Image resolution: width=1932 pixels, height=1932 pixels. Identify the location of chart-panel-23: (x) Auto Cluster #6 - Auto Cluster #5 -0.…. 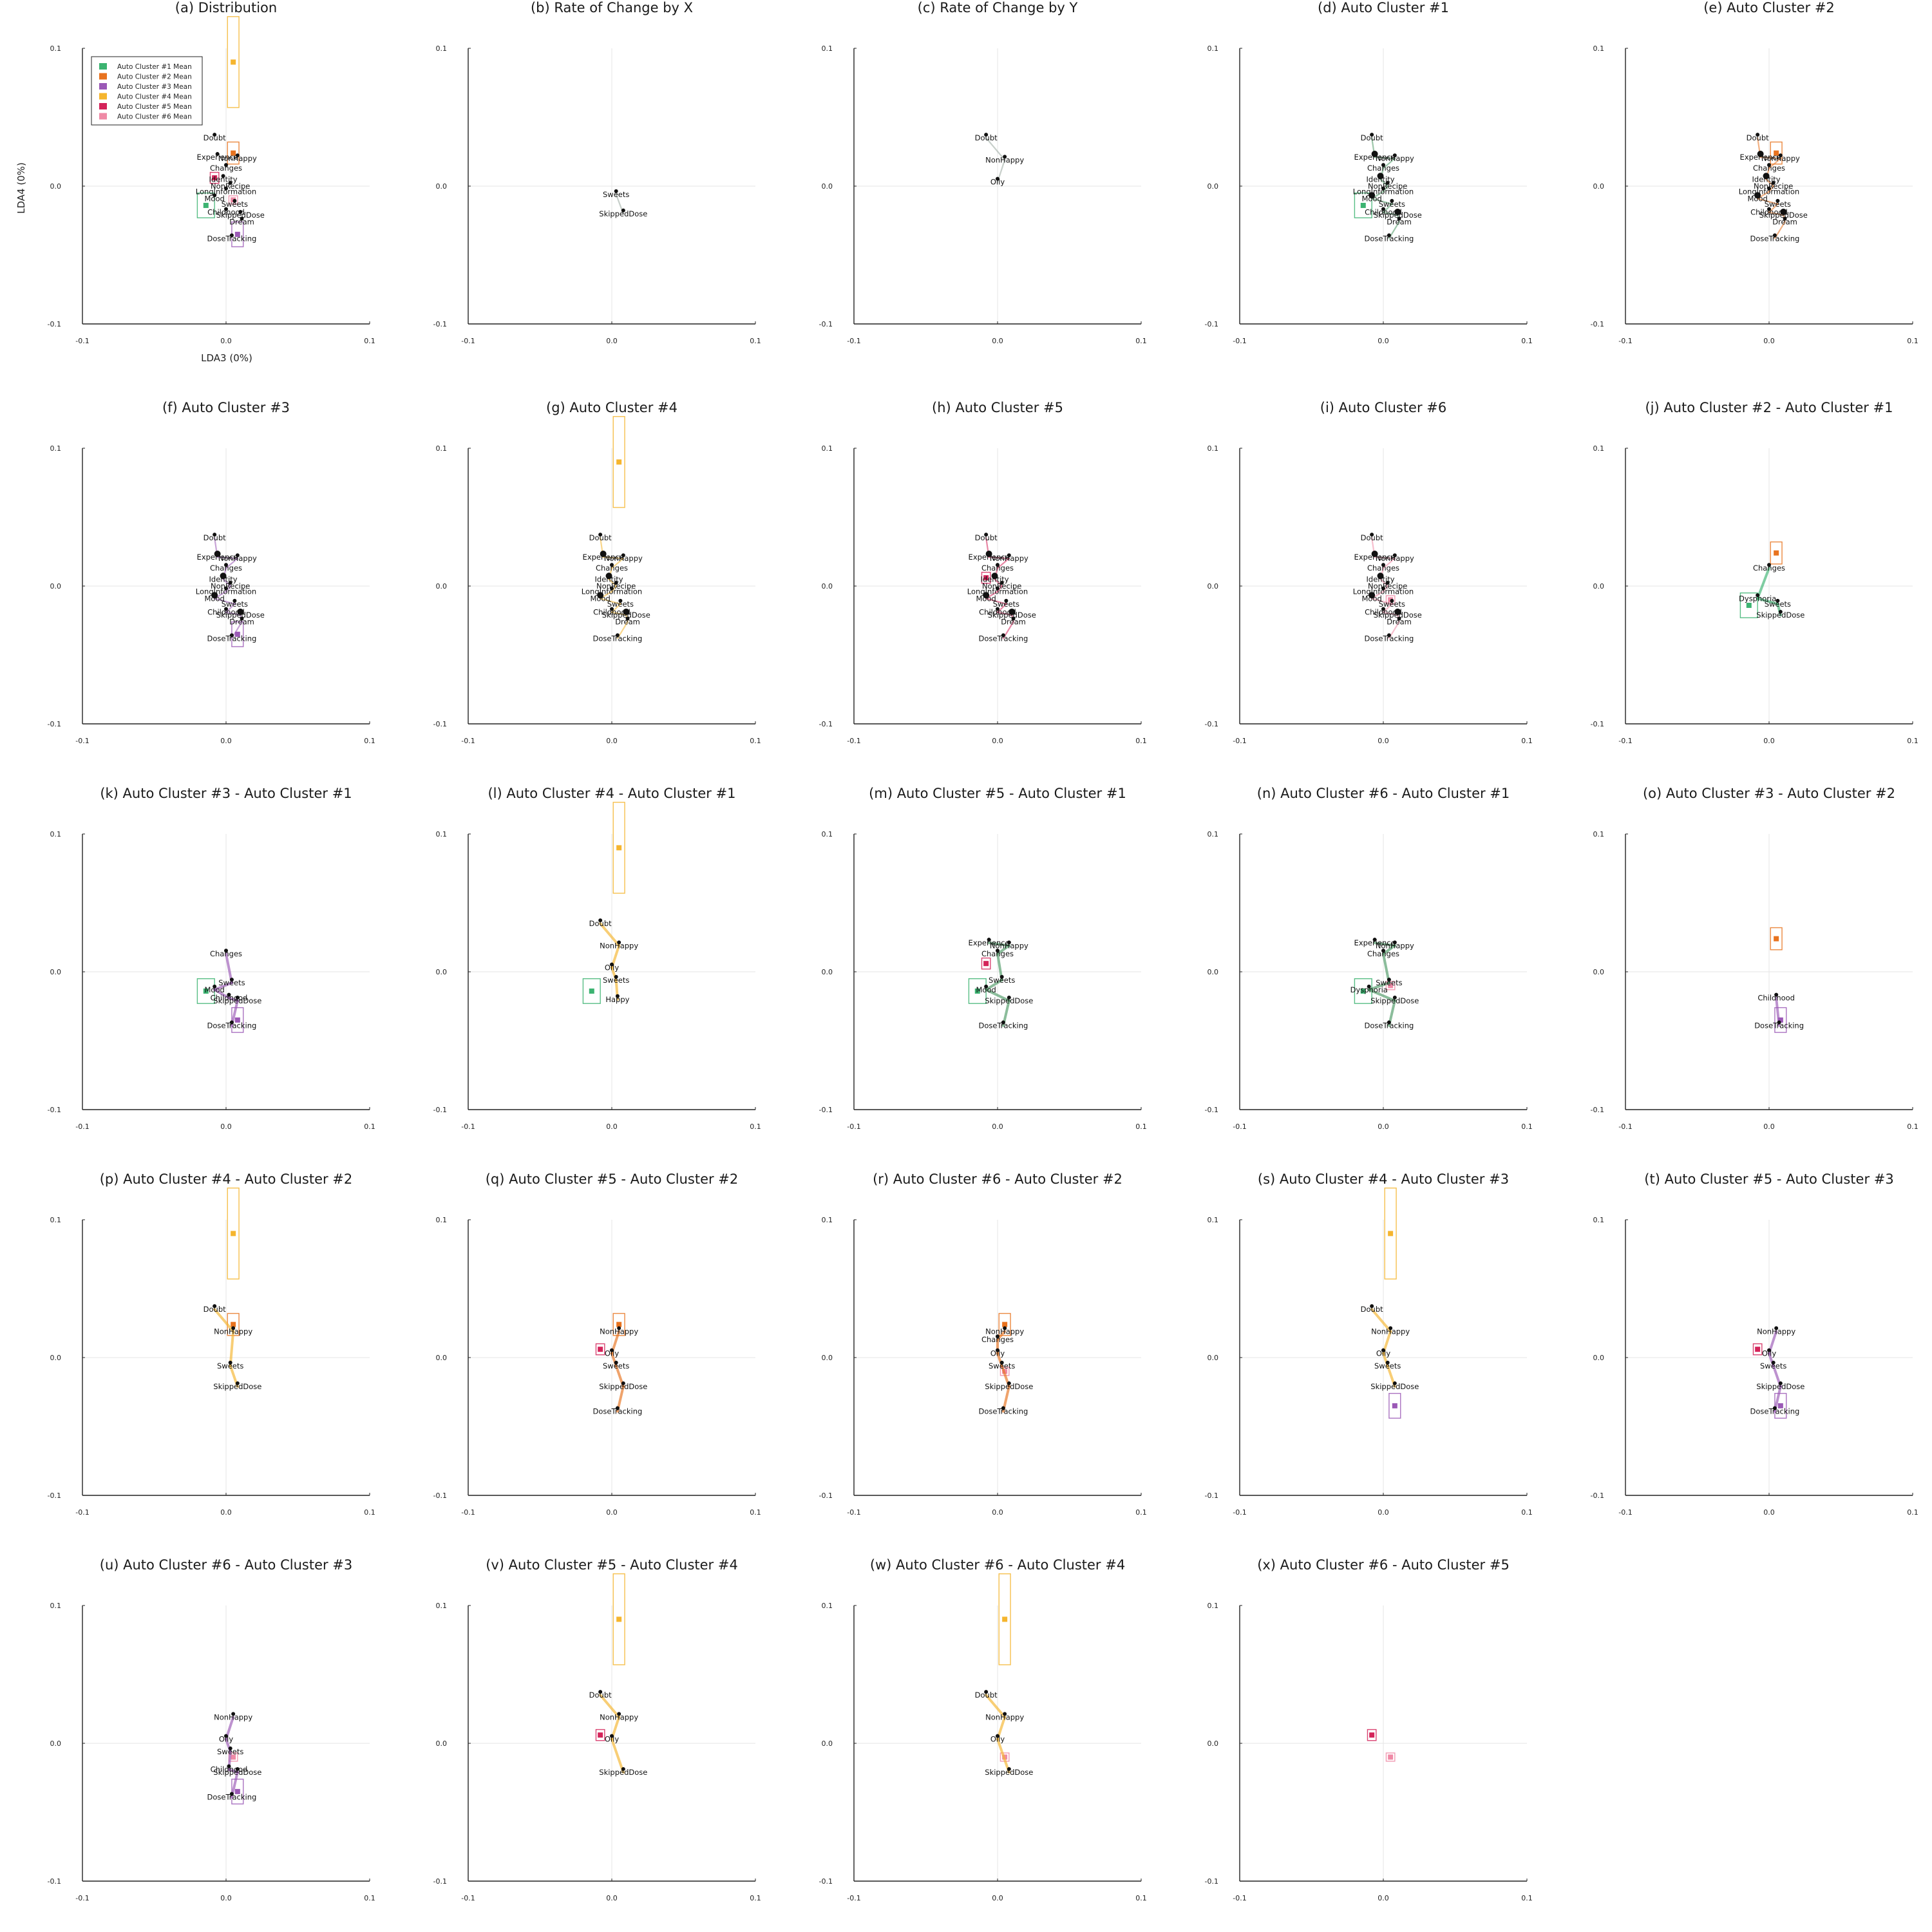
(1369, 1729).